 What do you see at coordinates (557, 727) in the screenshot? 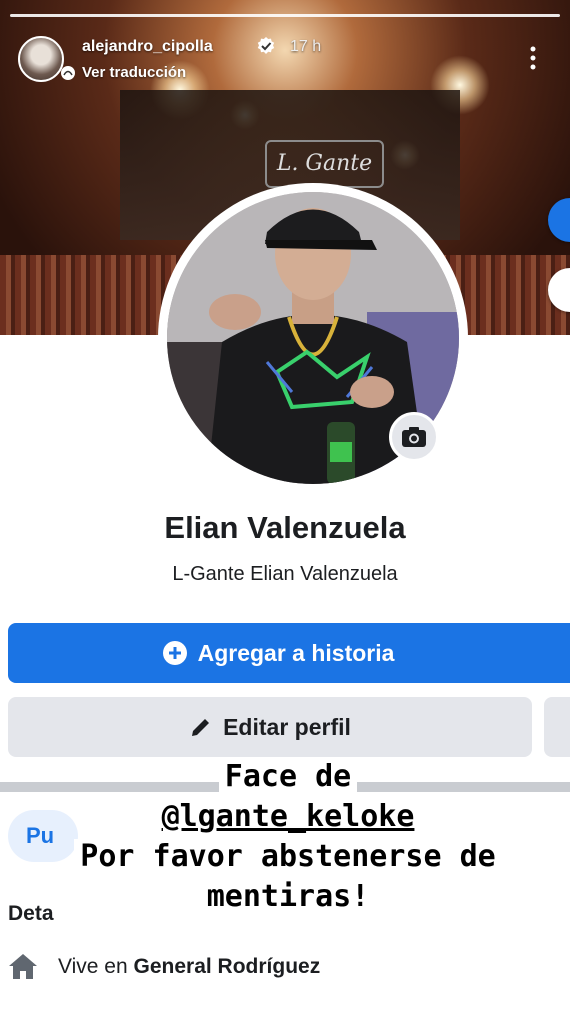
I see `more-profile-options-button` at bounding box center [557, 727].